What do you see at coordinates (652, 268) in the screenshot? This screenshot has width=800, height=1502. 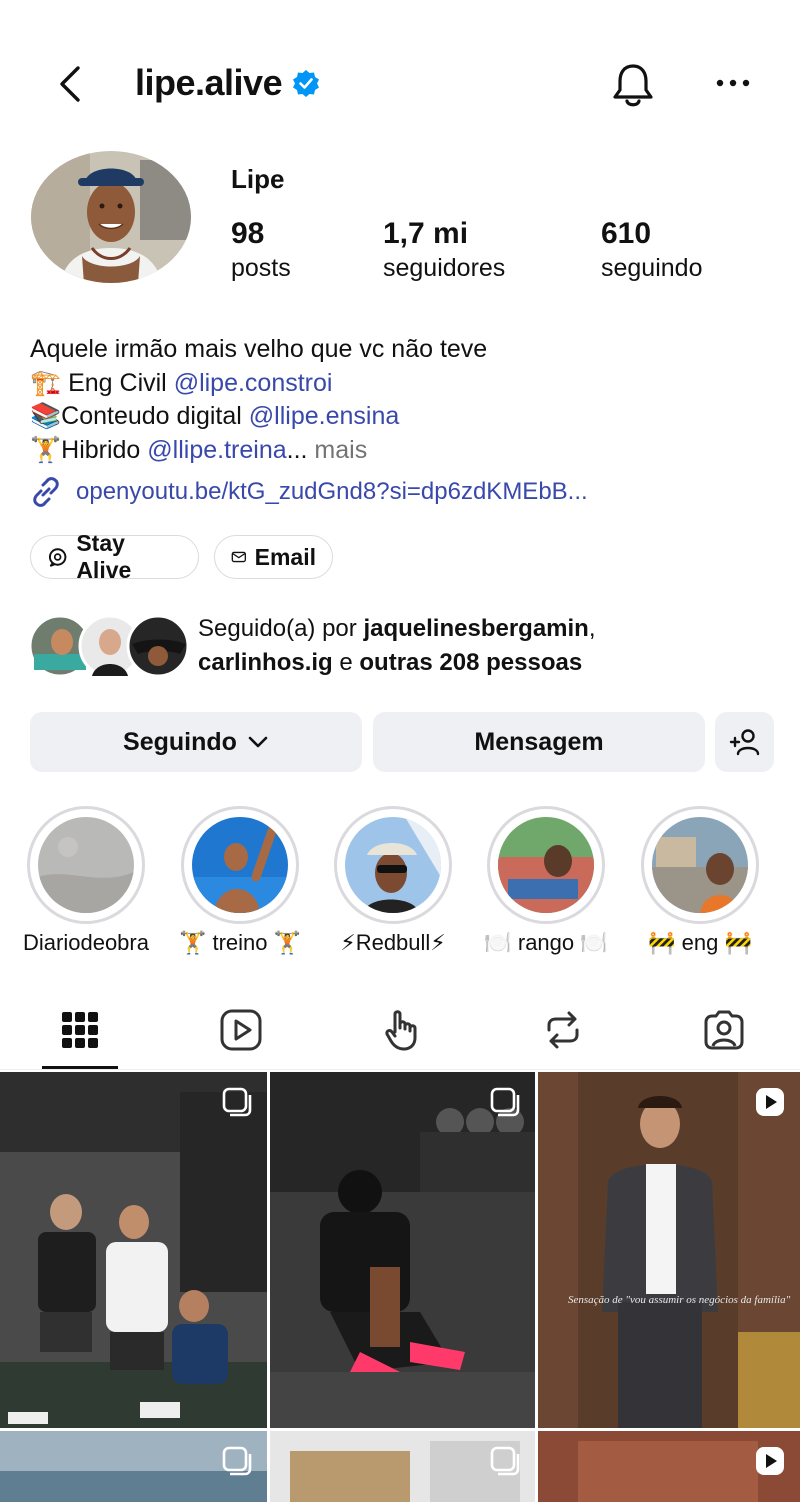 I see `following-count-label: seguindo` at bounding box center [652, 268].